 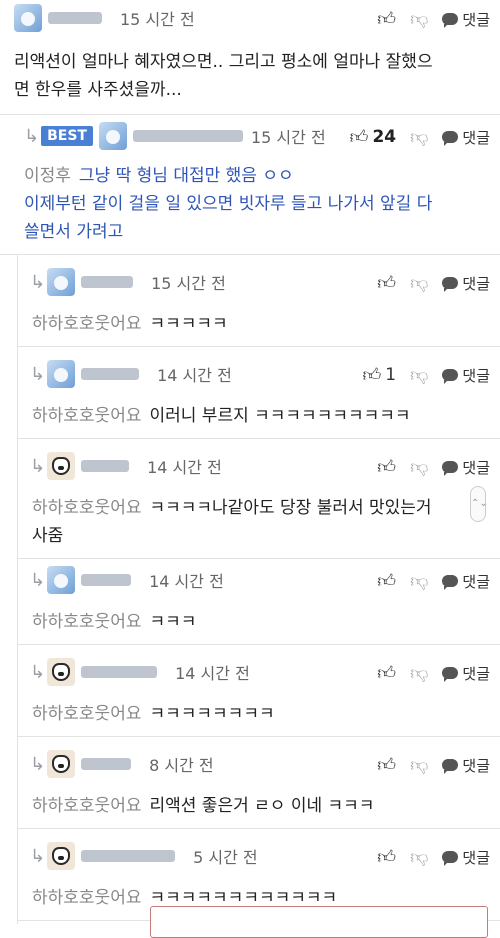 What do you see at coordinates (181, 765) in the screenshot?
I see `reply-time: 8 시간 전` at bounding box center [181, 765].